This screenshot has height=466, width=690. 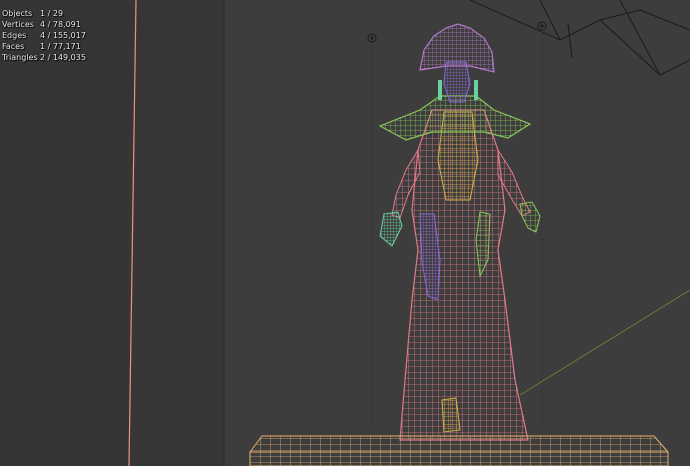 What do you see at coordinates (391, 229) in the screenshot?
I see `left-hand-mesh` at bounding box center [391, 229].